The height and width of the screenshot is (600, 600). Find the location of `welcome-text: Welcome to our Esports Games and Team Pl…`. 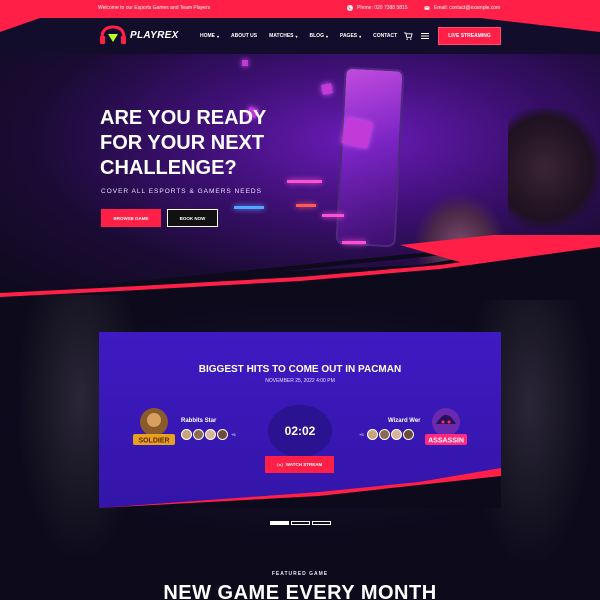

welcome-text: Welcome to our Esports Games and Team Pl… is located at coordinates (154, 8).